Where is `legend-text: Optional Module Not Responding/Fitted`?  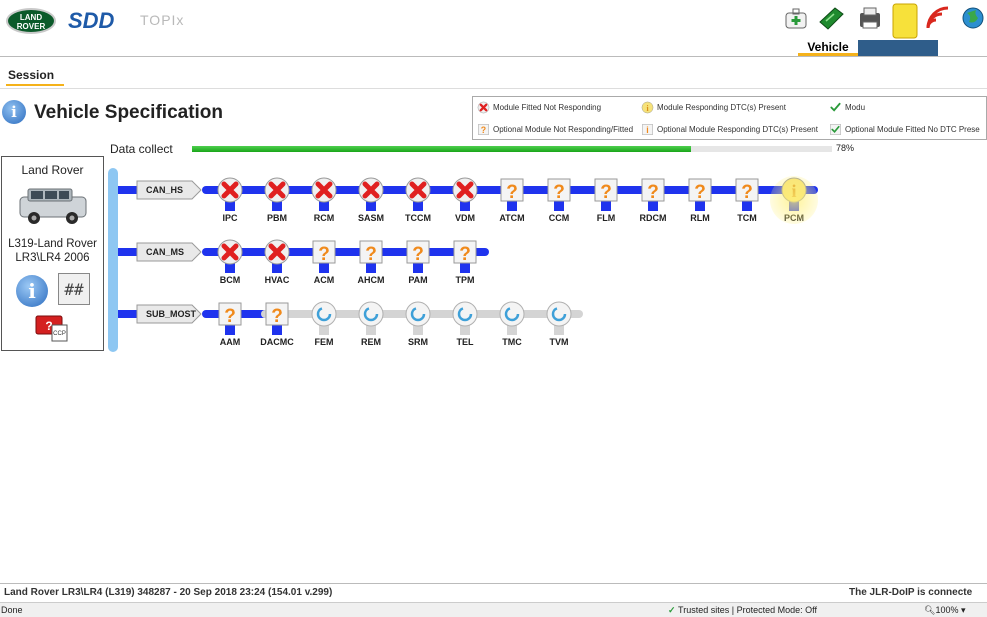 legend-text: Optional Module Not Responding/Fitted is located at coordinates (563, 129).